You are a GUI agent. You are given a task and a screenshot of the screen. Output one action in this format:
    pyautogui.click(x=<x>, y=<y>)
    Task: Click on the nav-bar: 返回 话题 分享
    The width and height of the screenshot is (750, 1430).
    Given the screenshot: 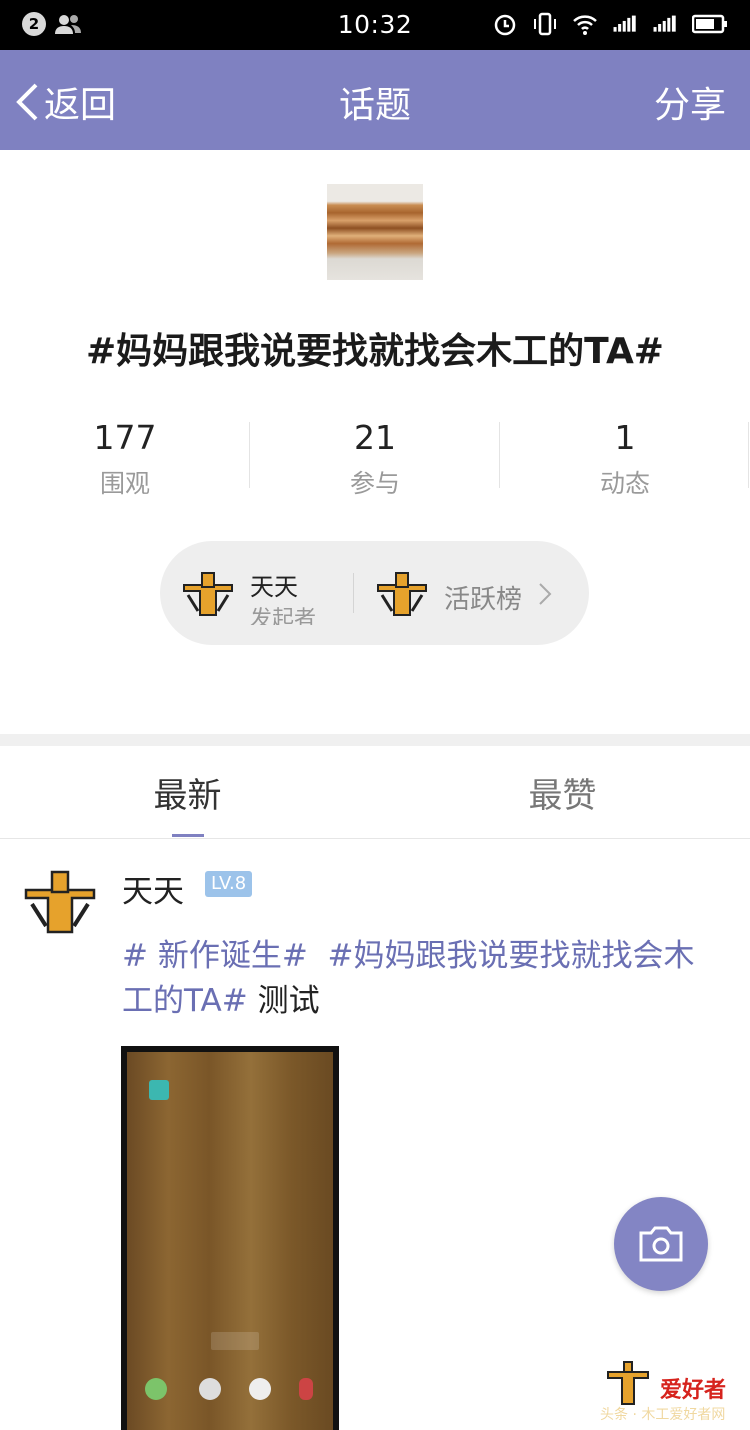 What is the action you would take?
    pyautogui.click(x=375, y=100)
    